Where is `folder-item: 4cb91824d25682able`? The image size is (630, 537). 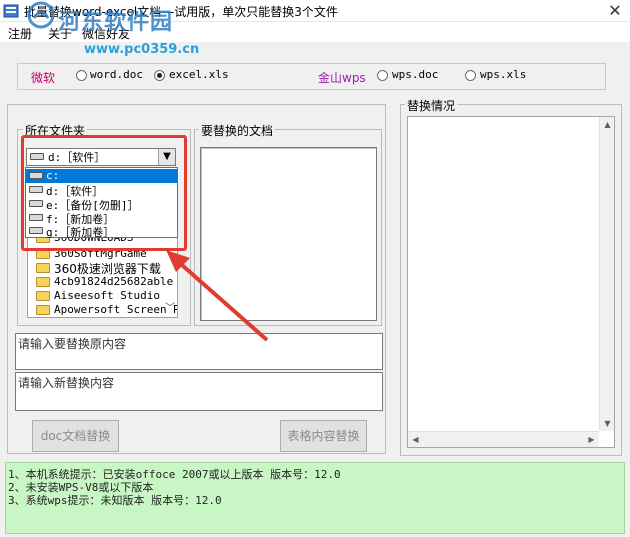 folder-item: 4cb91824d25682able is located at coordinates (100, 282).